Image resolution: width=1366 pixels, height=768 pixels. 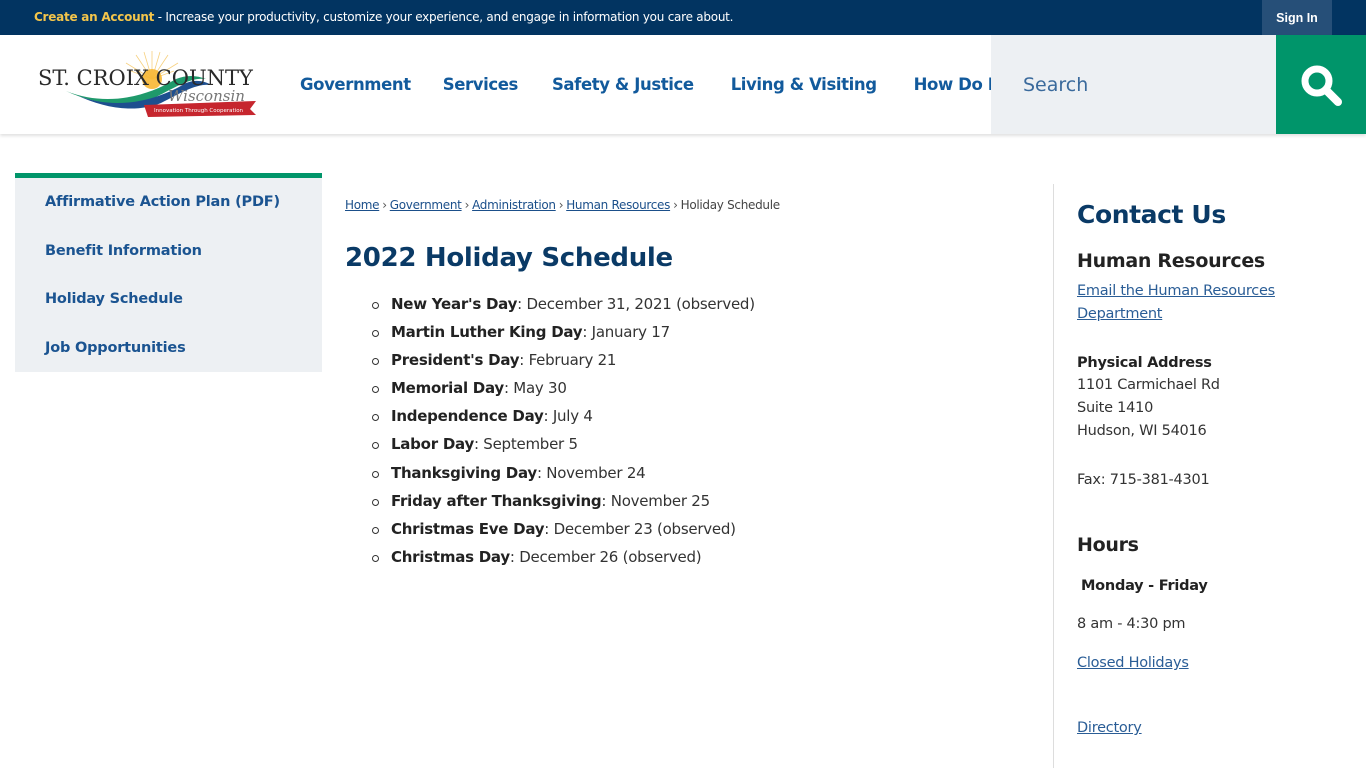 I want to click on department-name: Human Resources, so click(x=1171, y=261).